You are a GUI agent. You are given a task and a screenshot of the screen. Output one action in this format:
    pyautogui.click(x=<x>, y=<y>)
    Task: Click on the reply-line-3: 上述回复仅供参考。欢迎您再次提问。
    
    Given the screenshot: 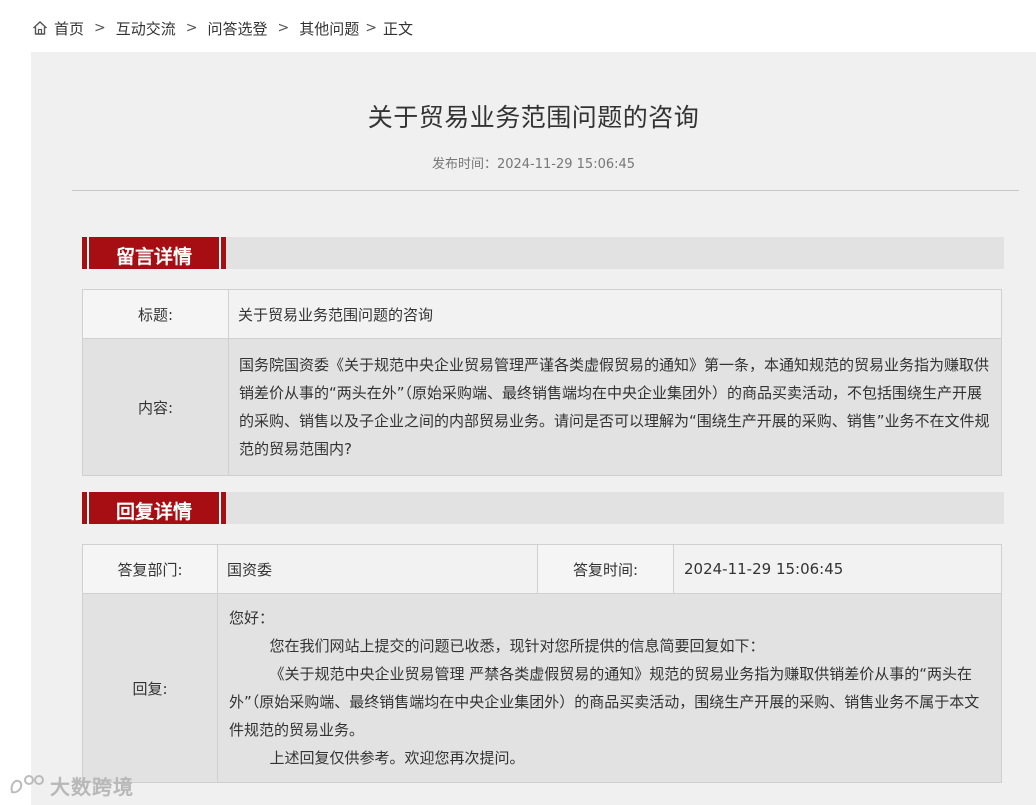 What is the action you would take?
    pyautogui.click(x=397, y=758)
    